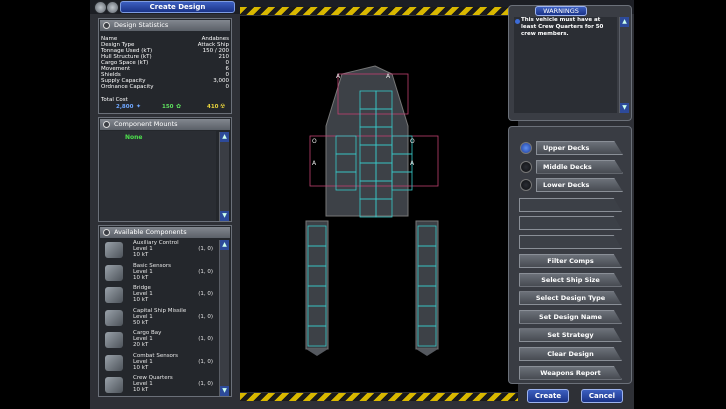 The width and height of the screenshot is (726, 409). Describe the element at coordinates (158, 176) in the screenshot. I see `component-mounts-list: None` at that location.